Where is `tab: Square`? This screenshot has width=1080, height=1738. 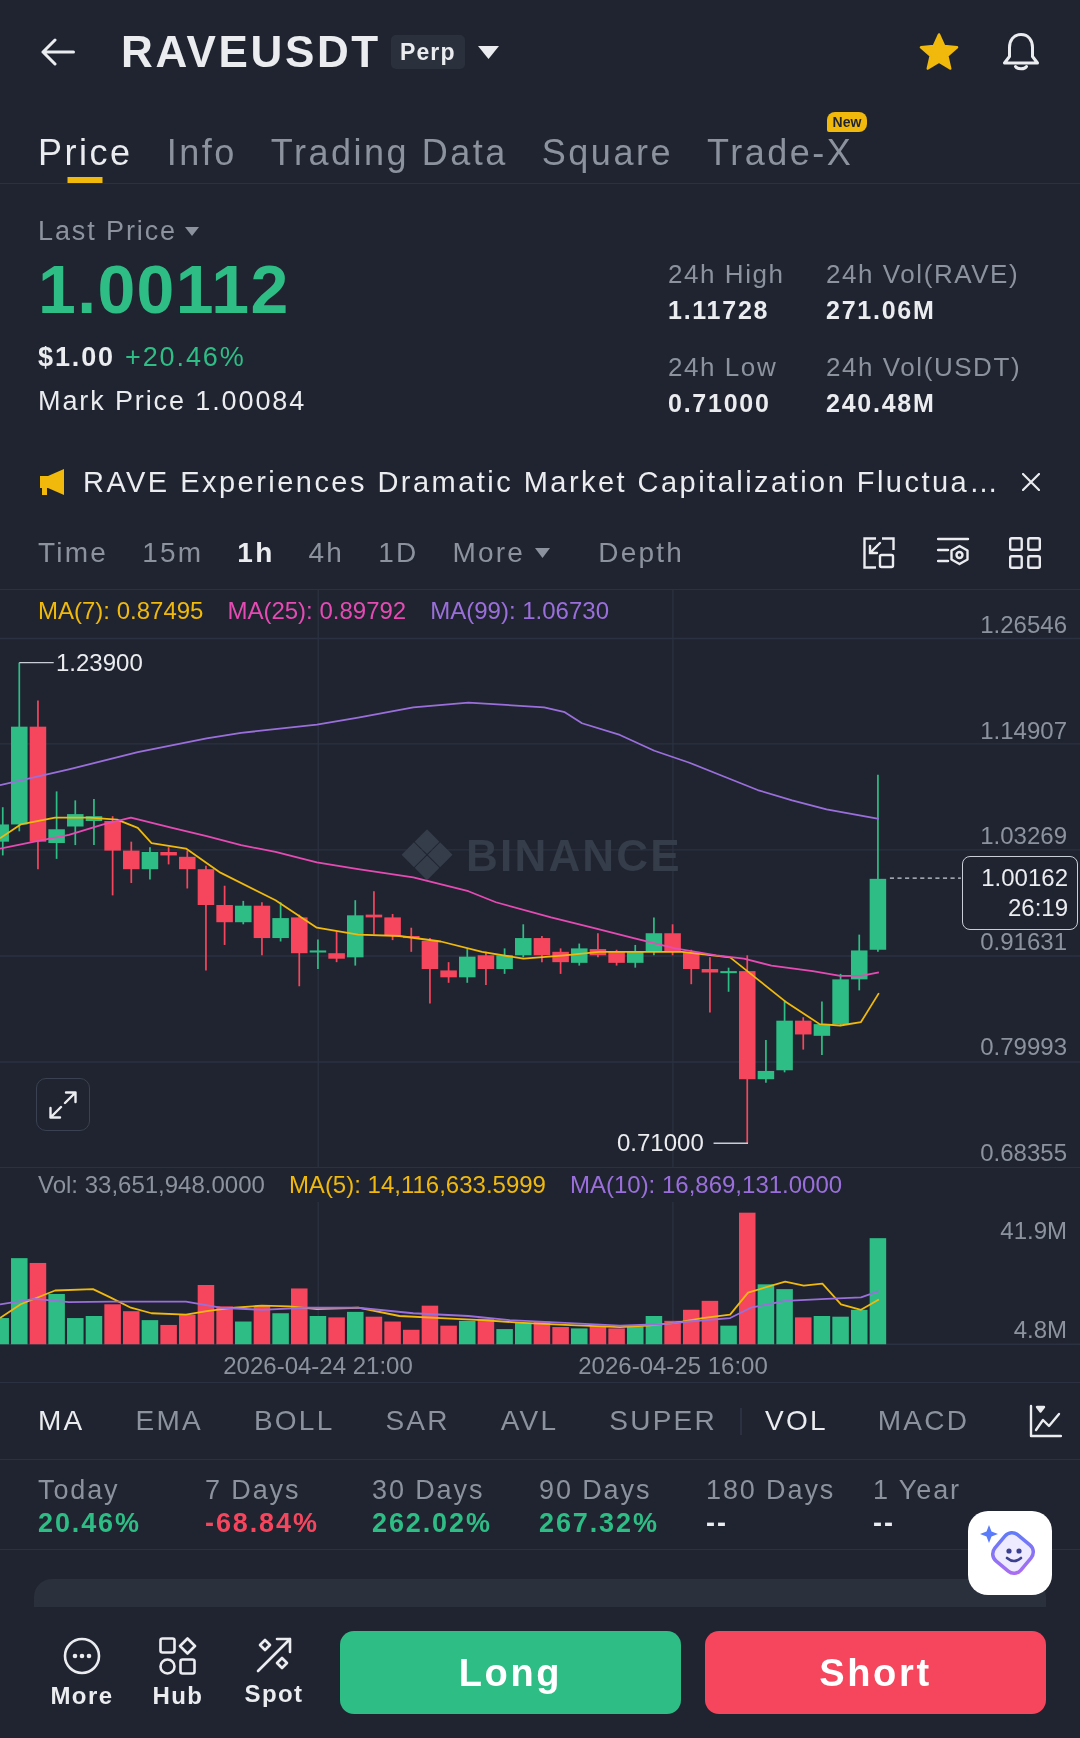 tab: Square is located at coordinates (607, 143).